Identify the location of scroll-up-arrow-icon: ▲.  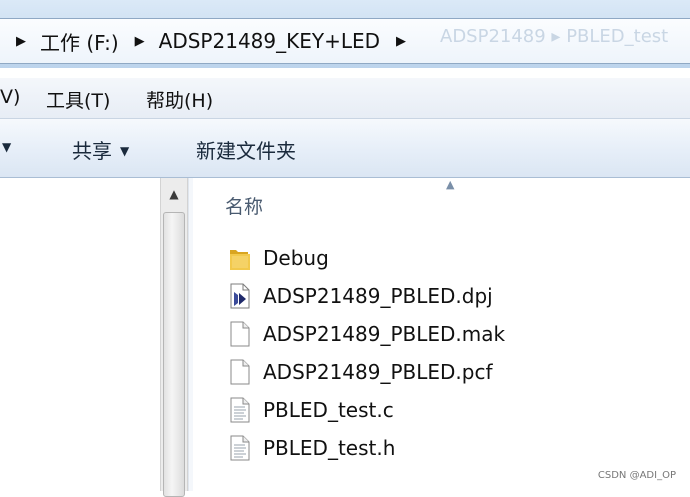
(174, 194).